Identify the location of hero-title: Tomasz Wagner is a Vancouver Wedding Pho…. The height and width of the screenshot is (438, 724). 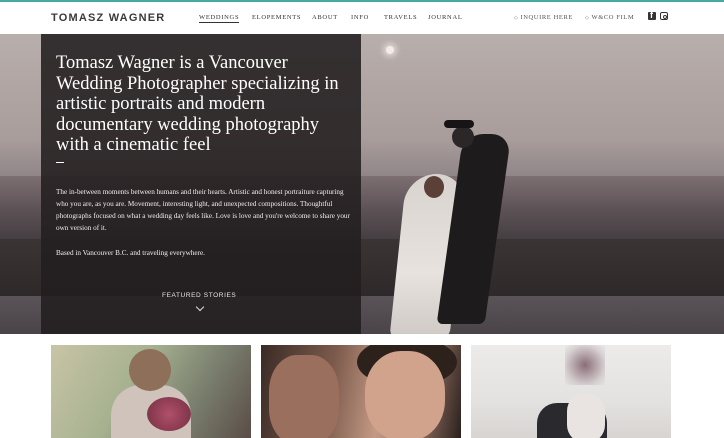
(197, 104).